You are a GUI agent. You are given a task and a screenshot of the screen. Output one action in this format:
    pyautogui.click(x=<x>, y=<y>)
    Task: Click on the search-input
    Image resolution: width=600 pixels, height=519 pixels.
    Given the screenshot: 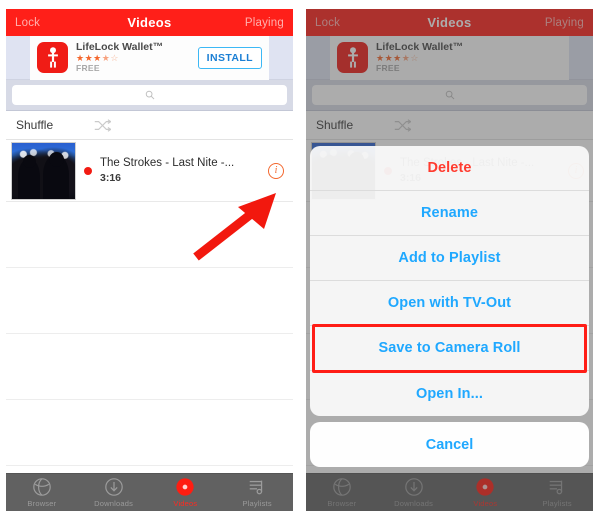 What is the action you would take?
    pyautogui.click(x=149, y=95)
    